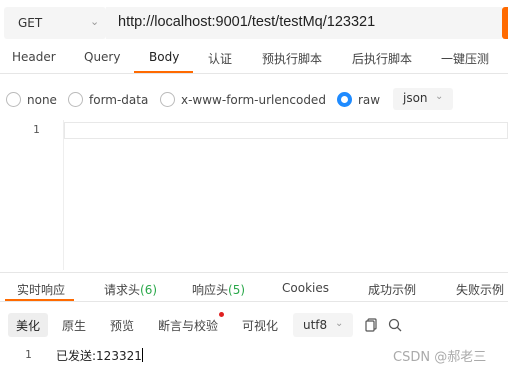 The height and width of the screenshot is (371, 508). I want to click on active-line-highlight, so click(286, 130).